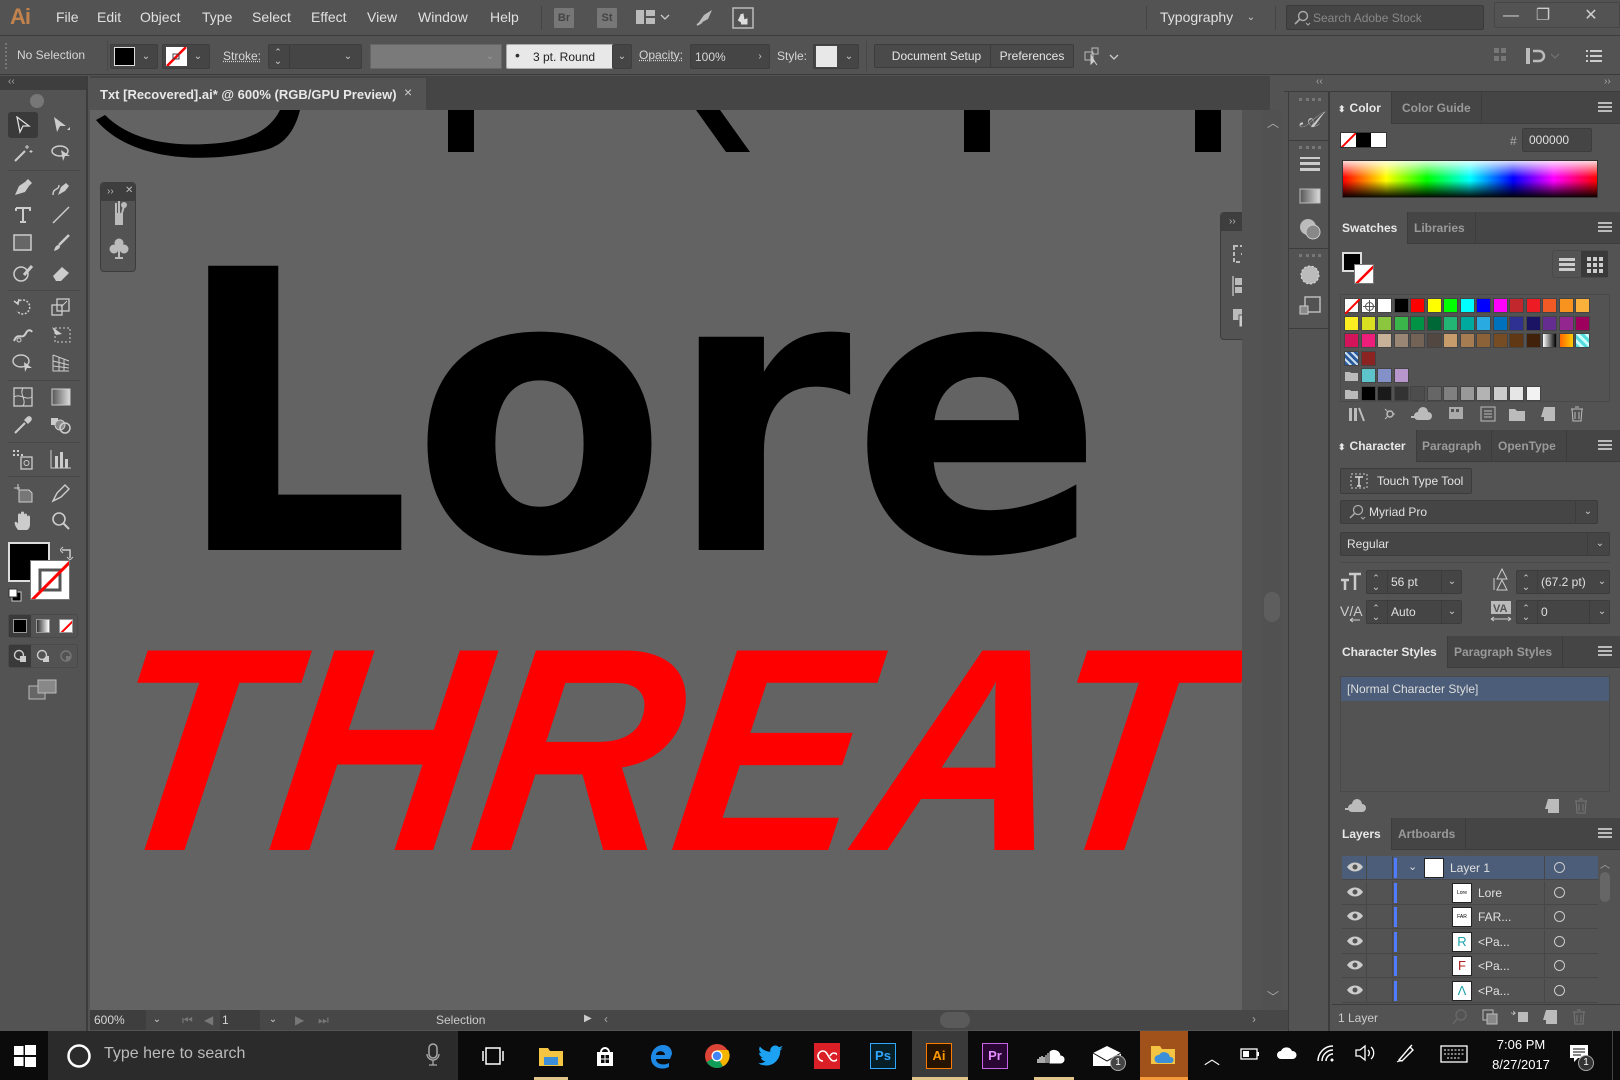  I want to click on gradient-mode-button, so click(43, 626).